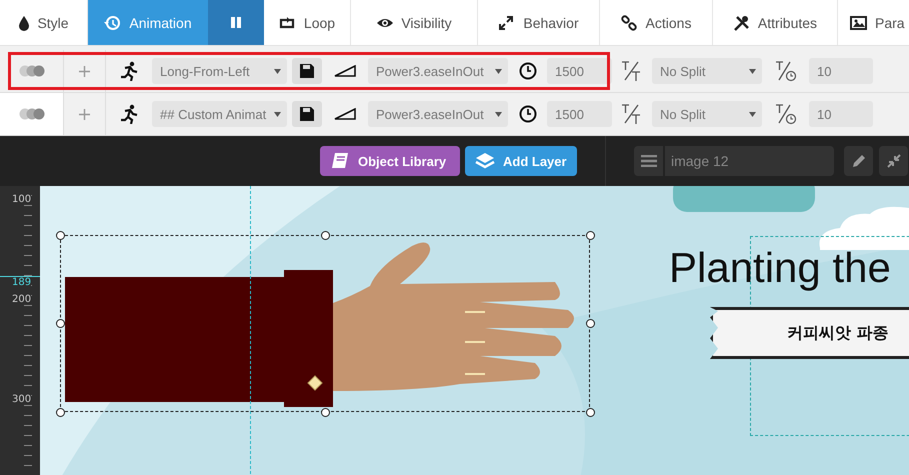  Describe the element at coordinates (22, 199) in the screenshot. I see `ruler-label: 100` at that location.